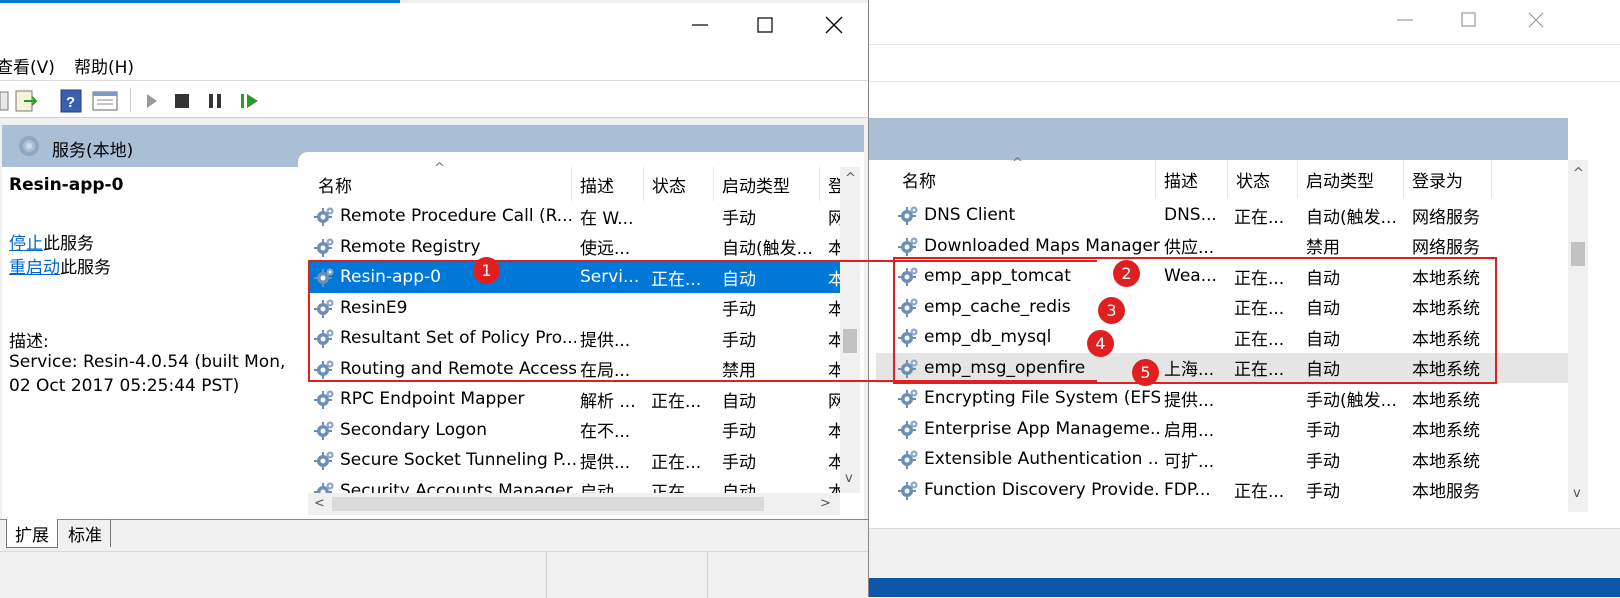 The image size is (1620, 598). Describe the element at coordinates (434, 535) in the screenshot. I see `tab-bar` at that location.